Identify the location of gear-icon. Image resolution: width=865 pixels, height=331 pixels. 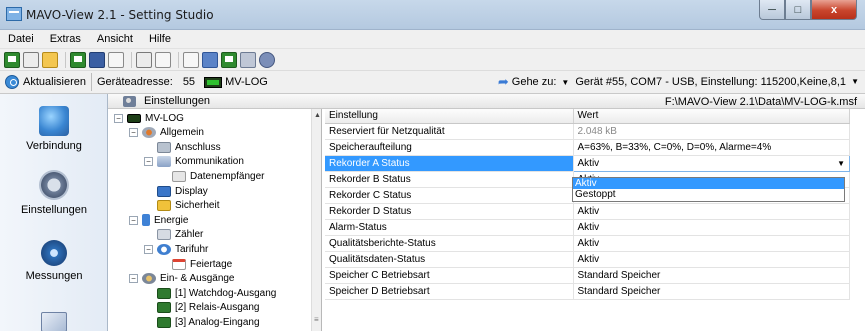
(267, 59).